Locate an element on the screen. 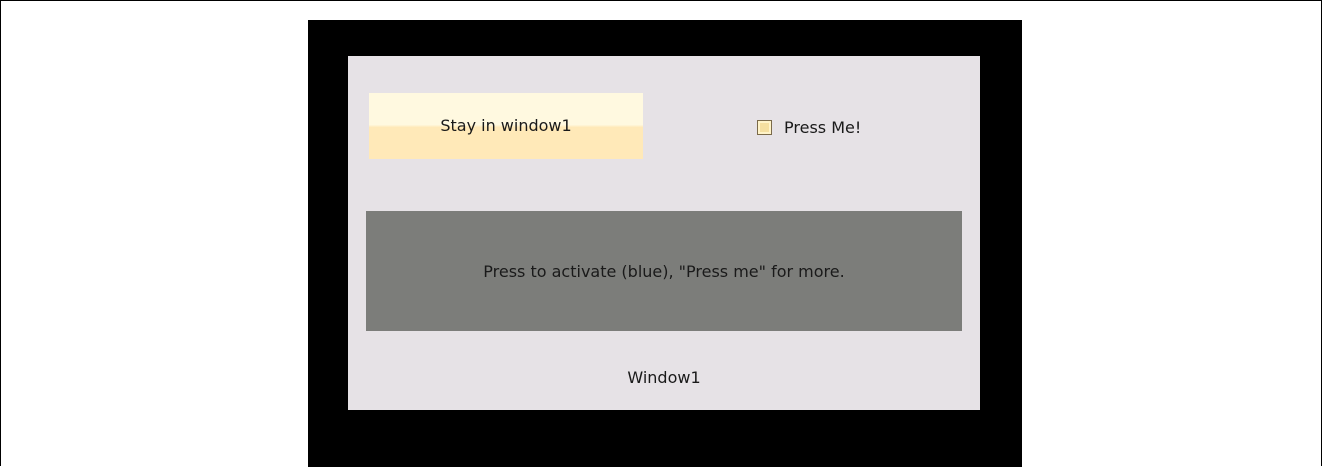 The height and width of the screenshot is (467, 1324). press-me-checkbox: Press Me! is located at coordinates (809, 127).